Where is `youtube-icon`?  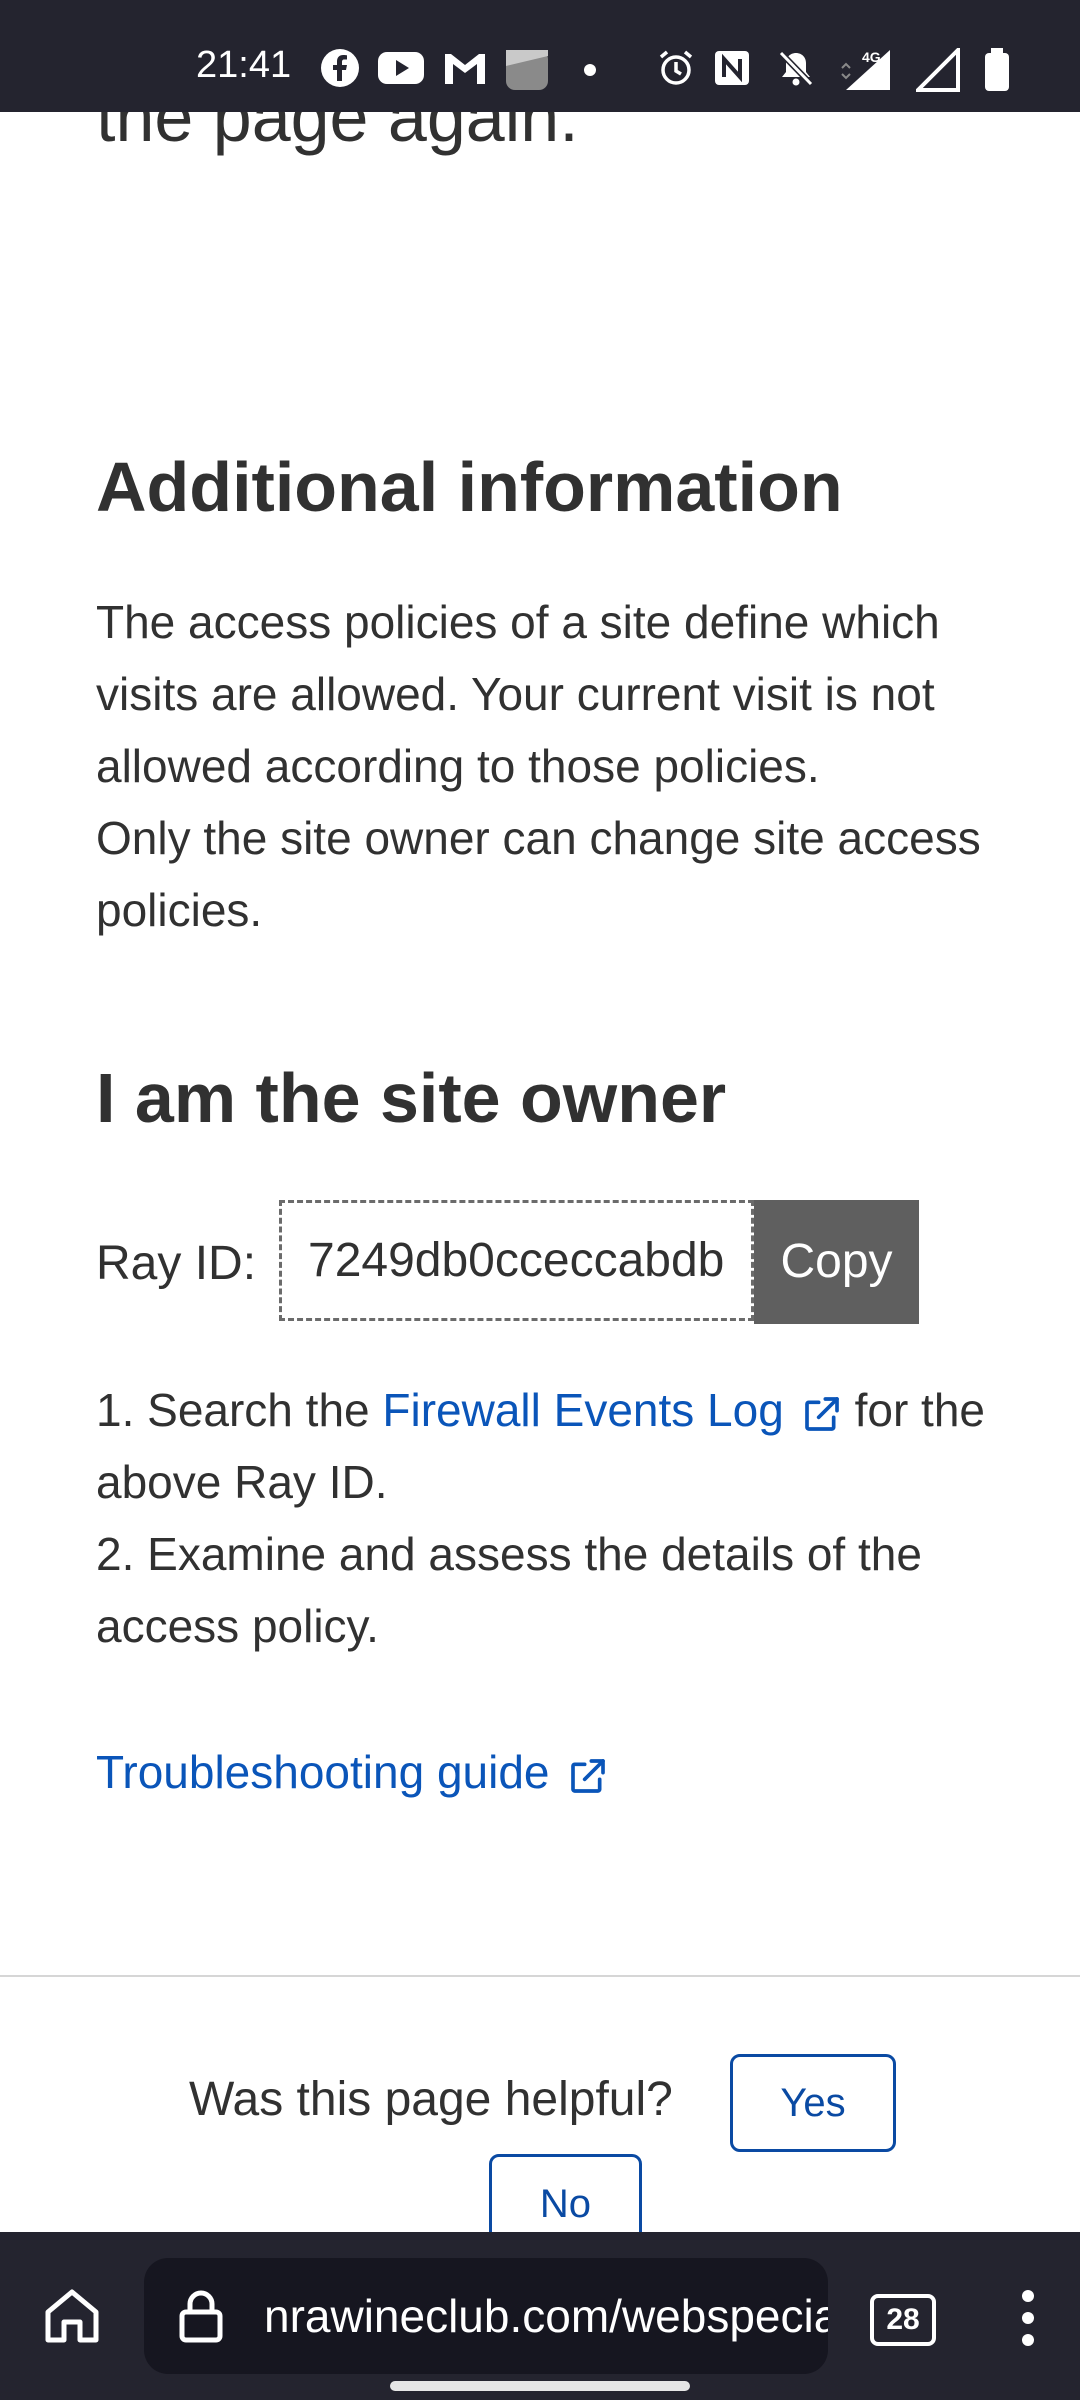
youtube-icon is located at coordinates (401, 68).